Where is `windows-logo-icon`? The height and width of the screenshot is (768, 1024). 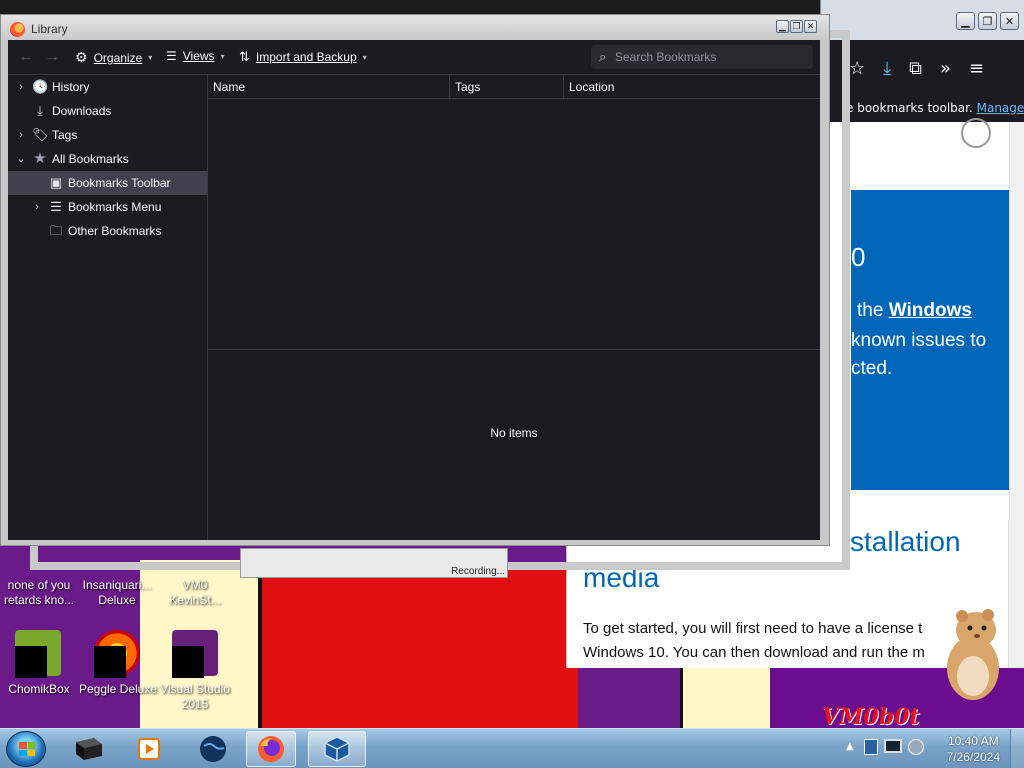 windows-logo-icon is located at coordinates (27, 749).